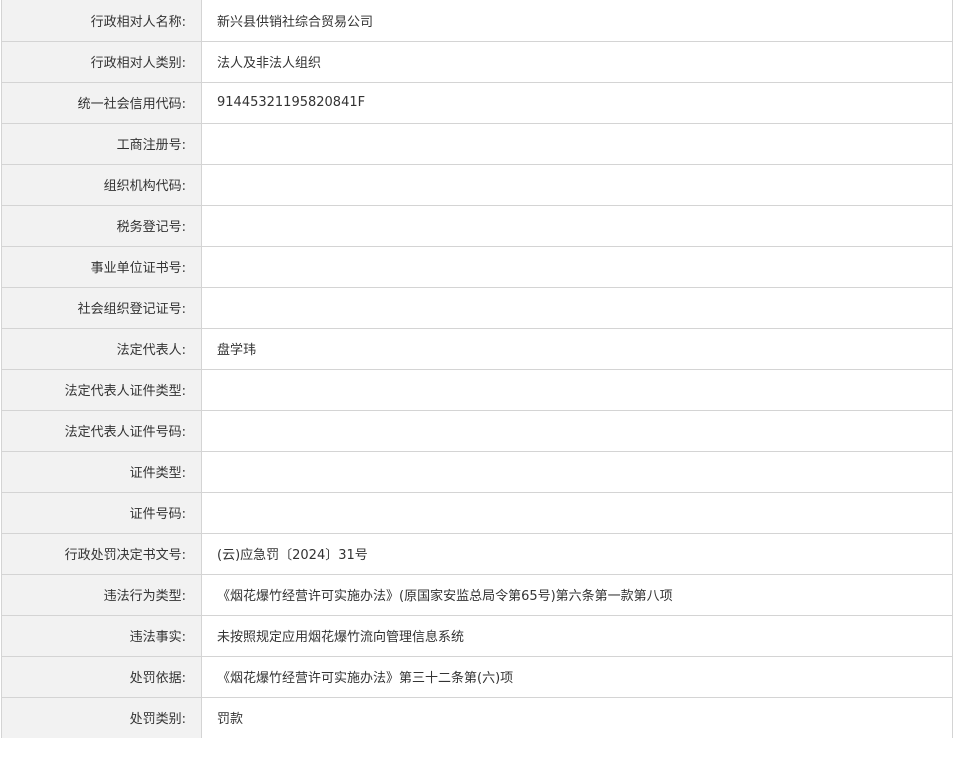 The width and height of the screenshot is (954, 777). Describe the element at coordinates (577, 348) in the screenshot. I see `field-value: 盘学玮` at that location.